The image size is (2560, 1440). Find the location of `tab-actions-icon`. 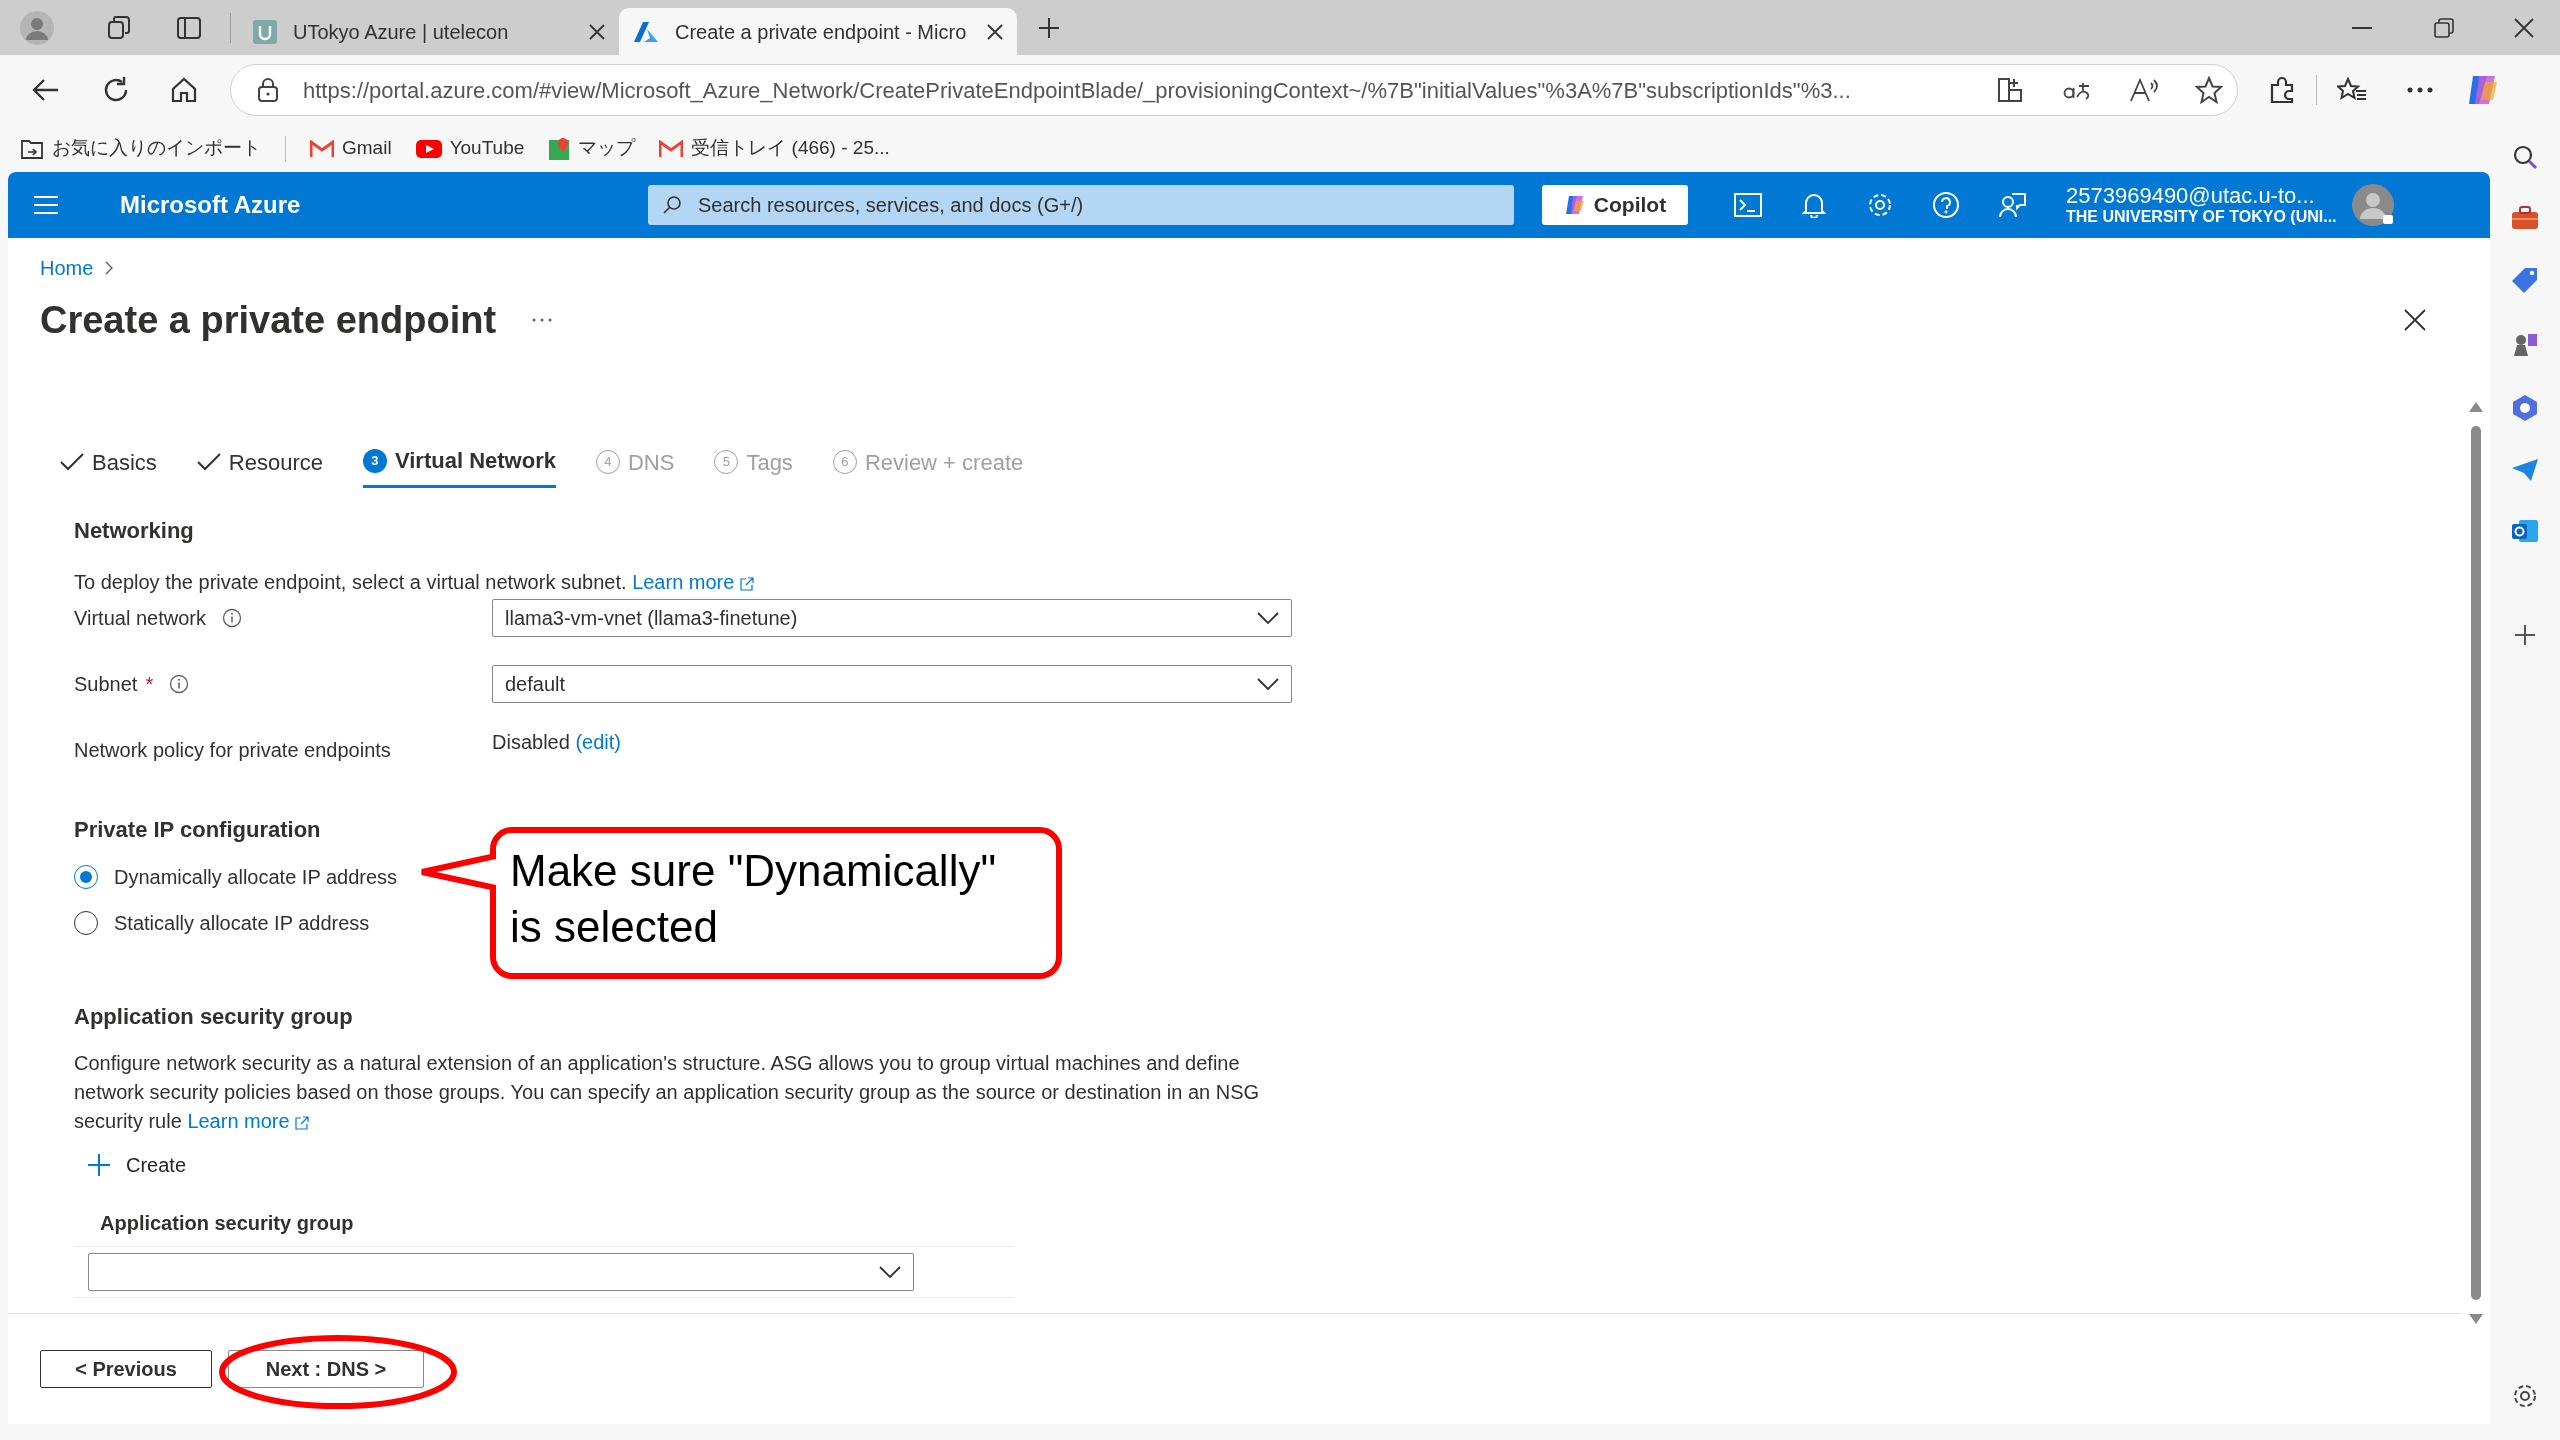

tab-actions-icon is located at coordinates (189, 27).